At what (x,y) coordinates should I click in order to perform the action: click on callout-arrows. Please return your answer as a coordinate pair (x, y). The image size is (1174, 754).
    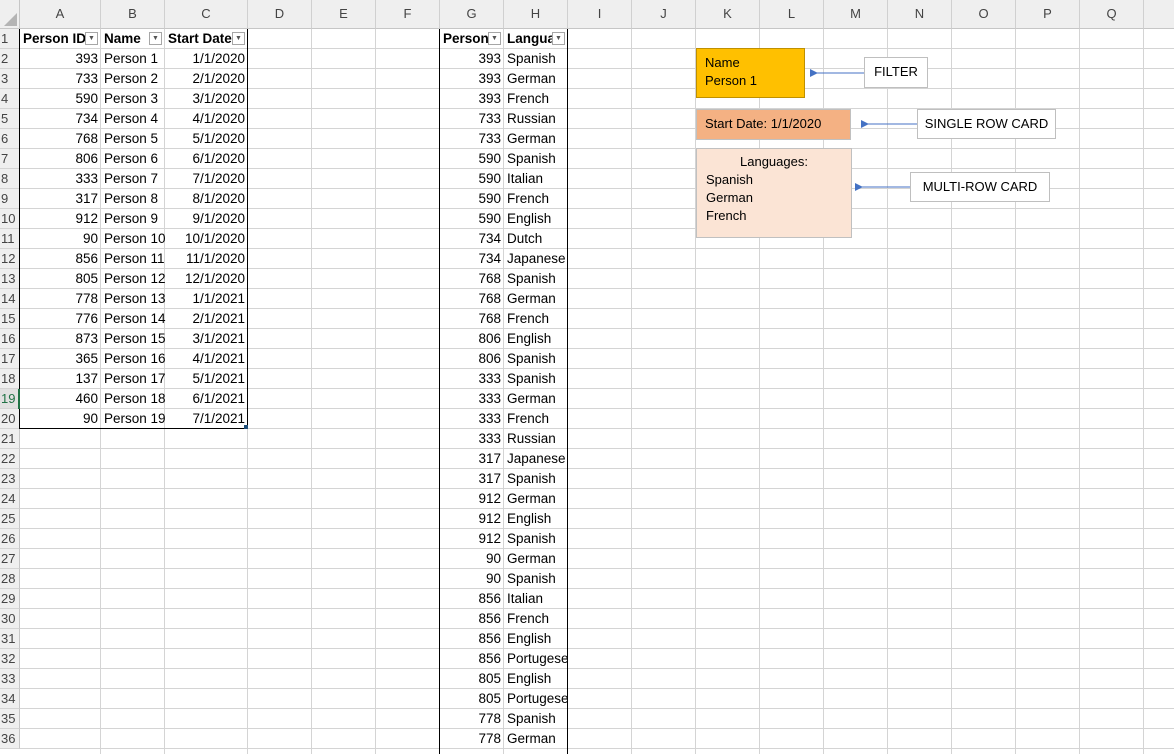
    Looking at the image, I should click on (863, 130).